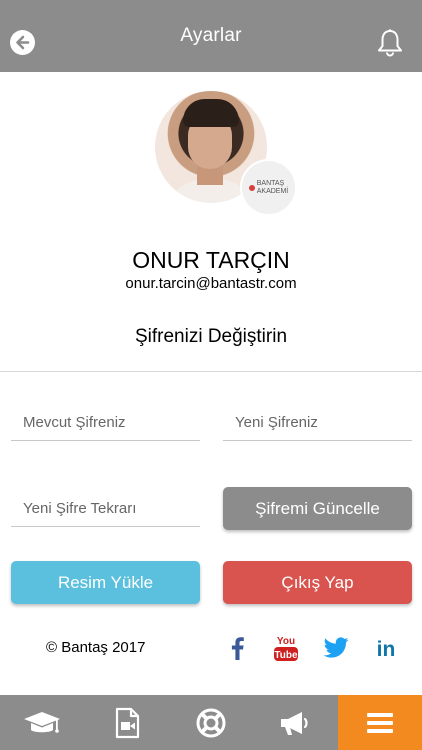 The height and width of the screenshot is (750, 422). What do you see at coordinates (317, 508) in the screenshot?
I see `update-password-button: Şifremi Güncelle` at bounding box center [317, 508].